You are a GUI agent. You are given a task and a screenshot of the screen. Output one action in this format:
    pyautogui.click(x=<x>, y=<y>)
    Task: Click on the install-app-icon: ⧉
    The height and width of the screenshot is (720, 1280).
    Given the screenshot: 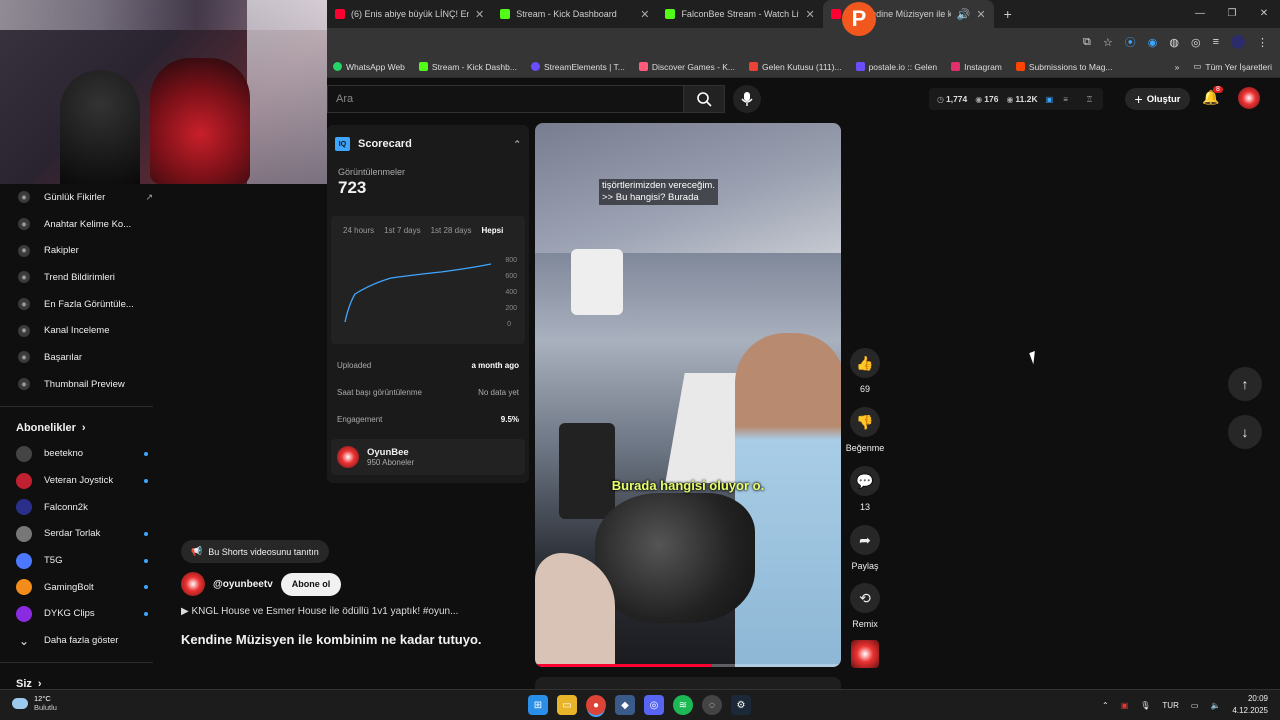 What is the action you would take?
    pyautogui.click(x=1087, y=42)
    